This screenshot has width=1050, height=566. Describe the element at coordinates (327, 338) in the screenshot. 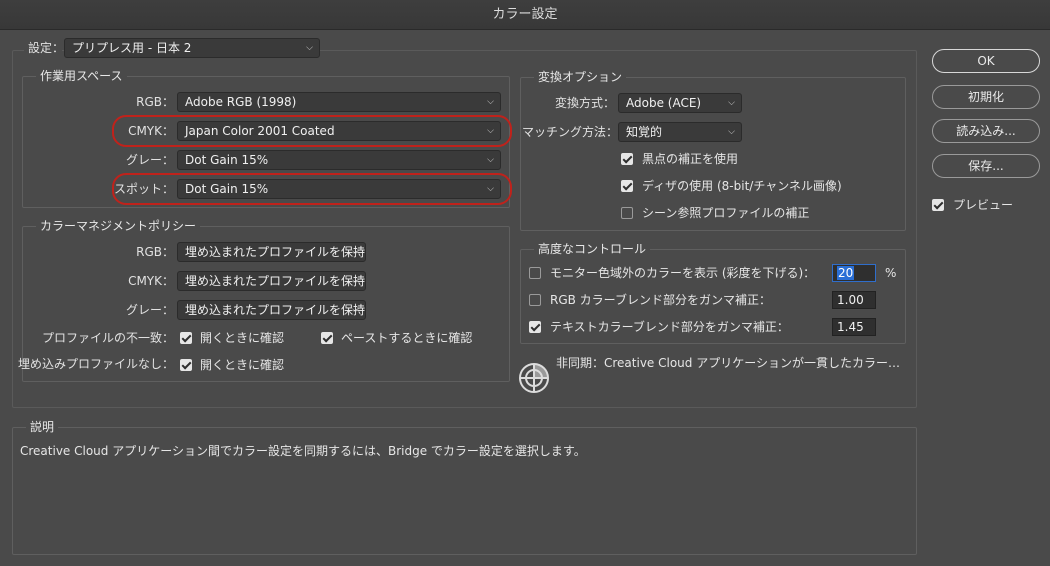

I see `mismatch-paste-checkbox` at that location.